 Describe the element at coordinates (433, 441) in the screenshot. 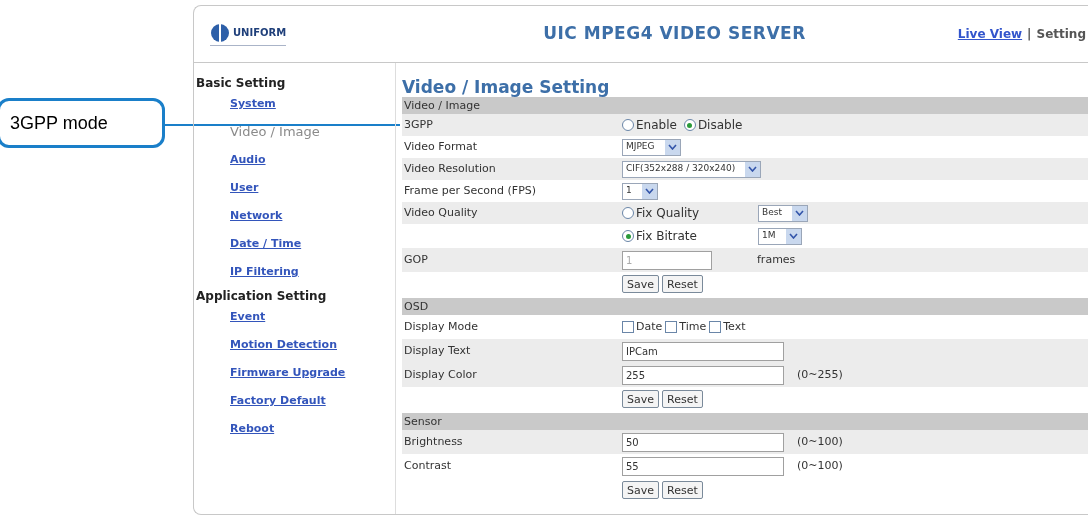

I see `field-label: Brightness` at that location.